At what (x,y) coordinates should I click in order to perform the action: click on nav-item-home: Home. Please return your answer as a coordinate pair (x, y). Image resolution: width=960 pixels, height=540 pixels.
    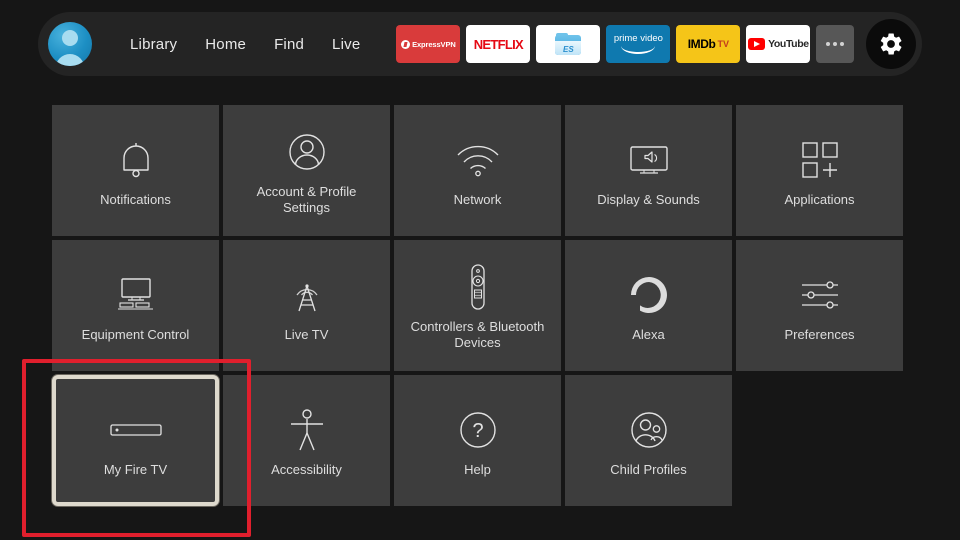
    Looking at the image, I should click on (225, 44).